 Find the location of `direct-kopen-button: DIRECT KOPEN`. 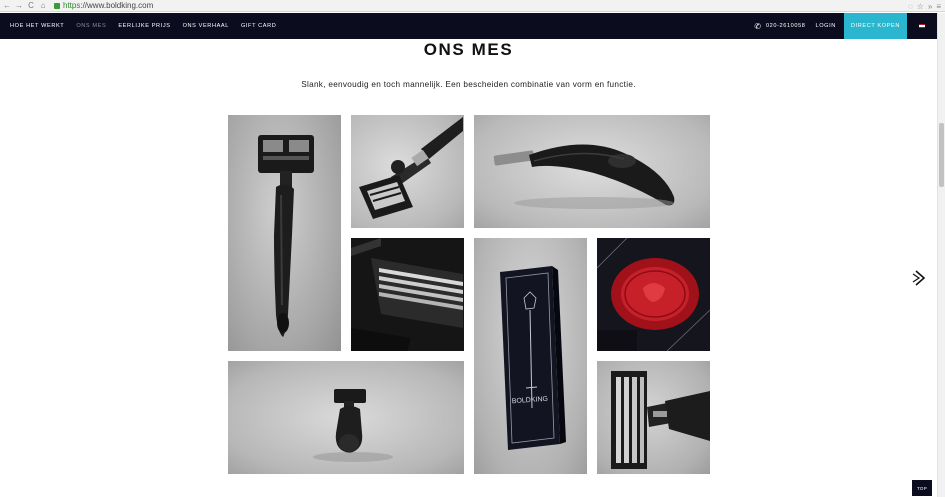

direct-kopen-button: DIRECT KOPEN is located at coordinates (875, 26).